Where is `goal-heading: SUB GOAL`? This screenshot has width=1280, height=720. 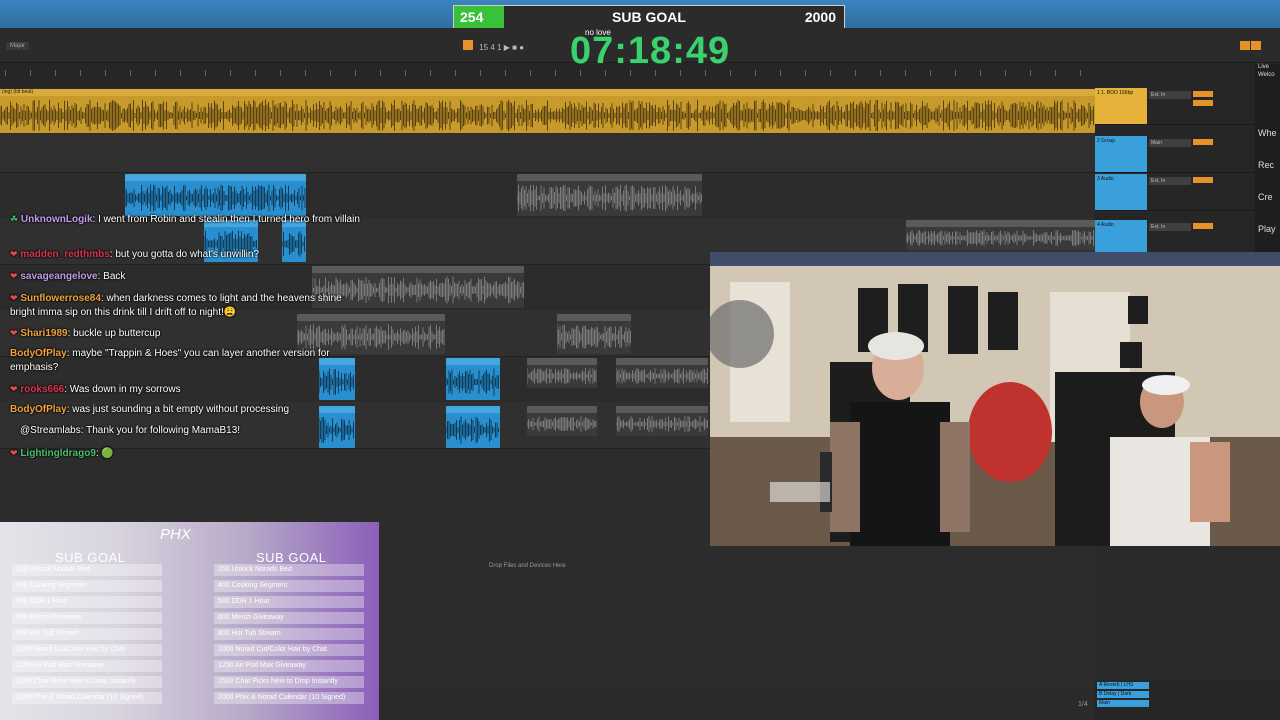 goal-heading: SUB GOAL is located at coordinates (291, 557).